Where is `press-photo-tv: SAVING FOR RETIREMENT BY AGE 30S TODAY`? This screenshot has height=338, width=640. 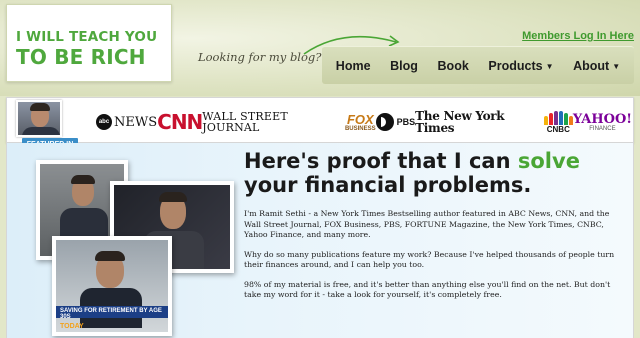
press-photo-tv: SAVING FOR RETIREMENT BY AGE 30S TODAY is located at coordinates (112, 286).